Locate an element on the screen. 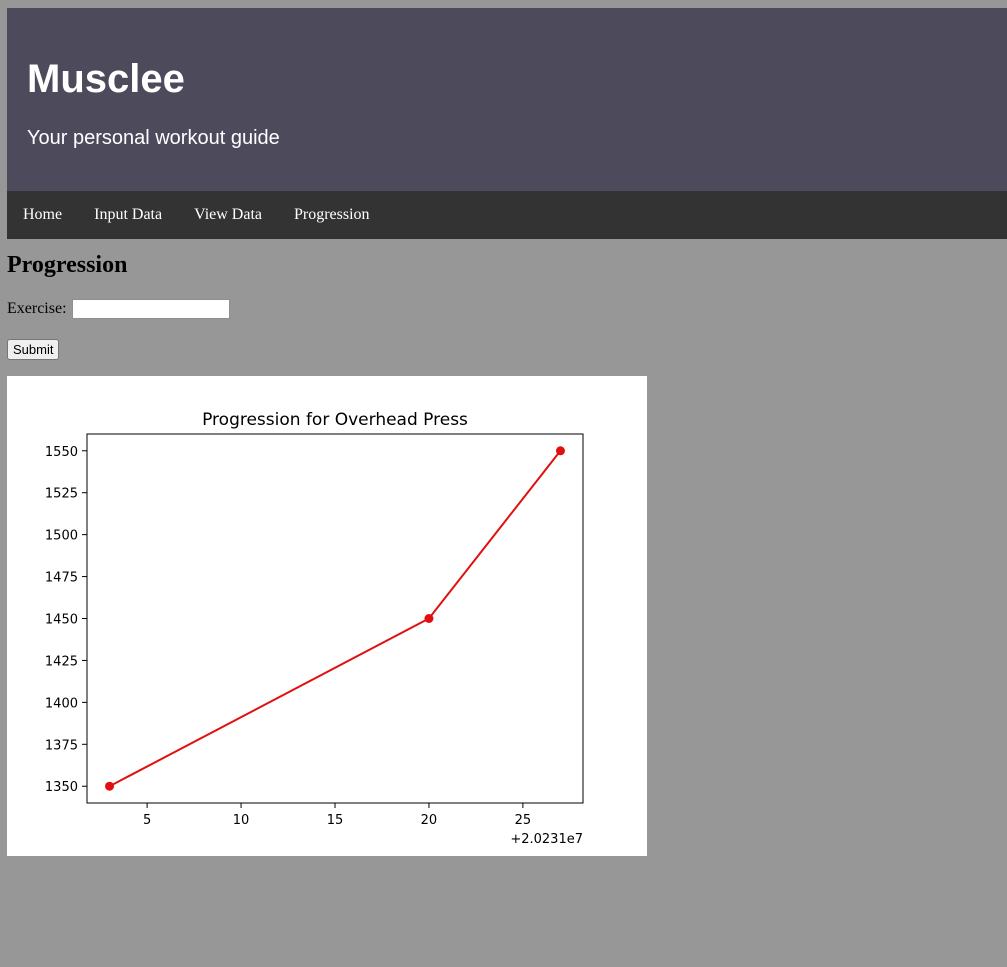  nav-link-home: Home is located at coordinates (42, 215).